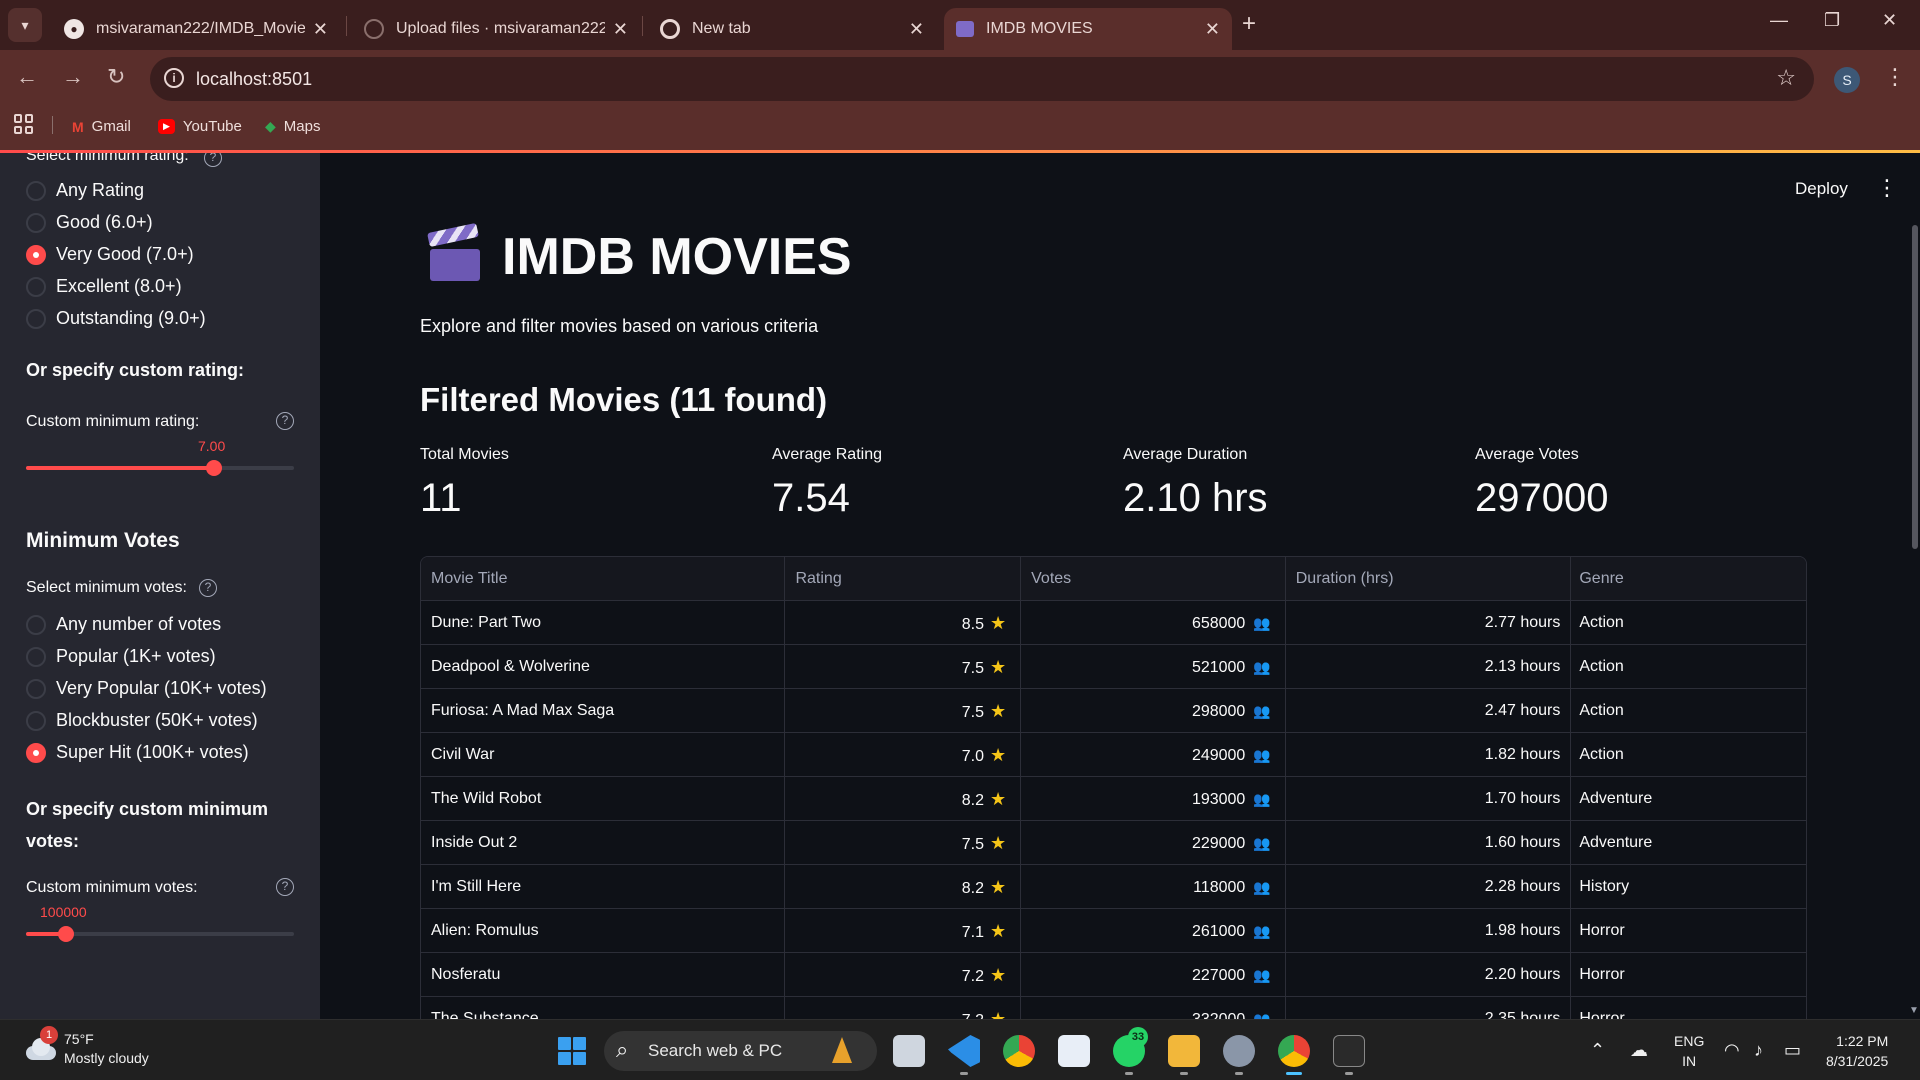  What do you see at coordinates (1429, 754) in the screenshot?
I see `cell-duration: 1.82 hours` at bounding box center [1429, 754].